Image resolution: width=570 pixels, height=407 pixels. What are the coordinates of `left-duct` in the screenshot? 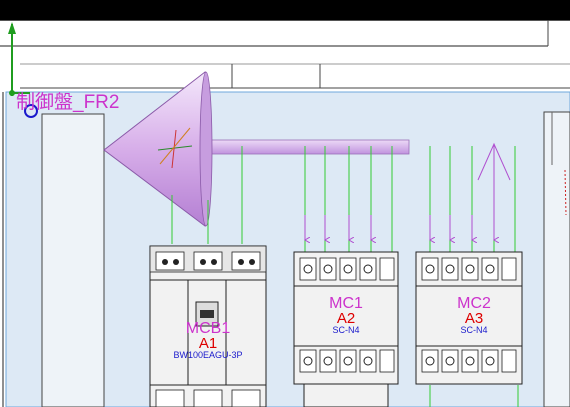 It's located at (73, 260).